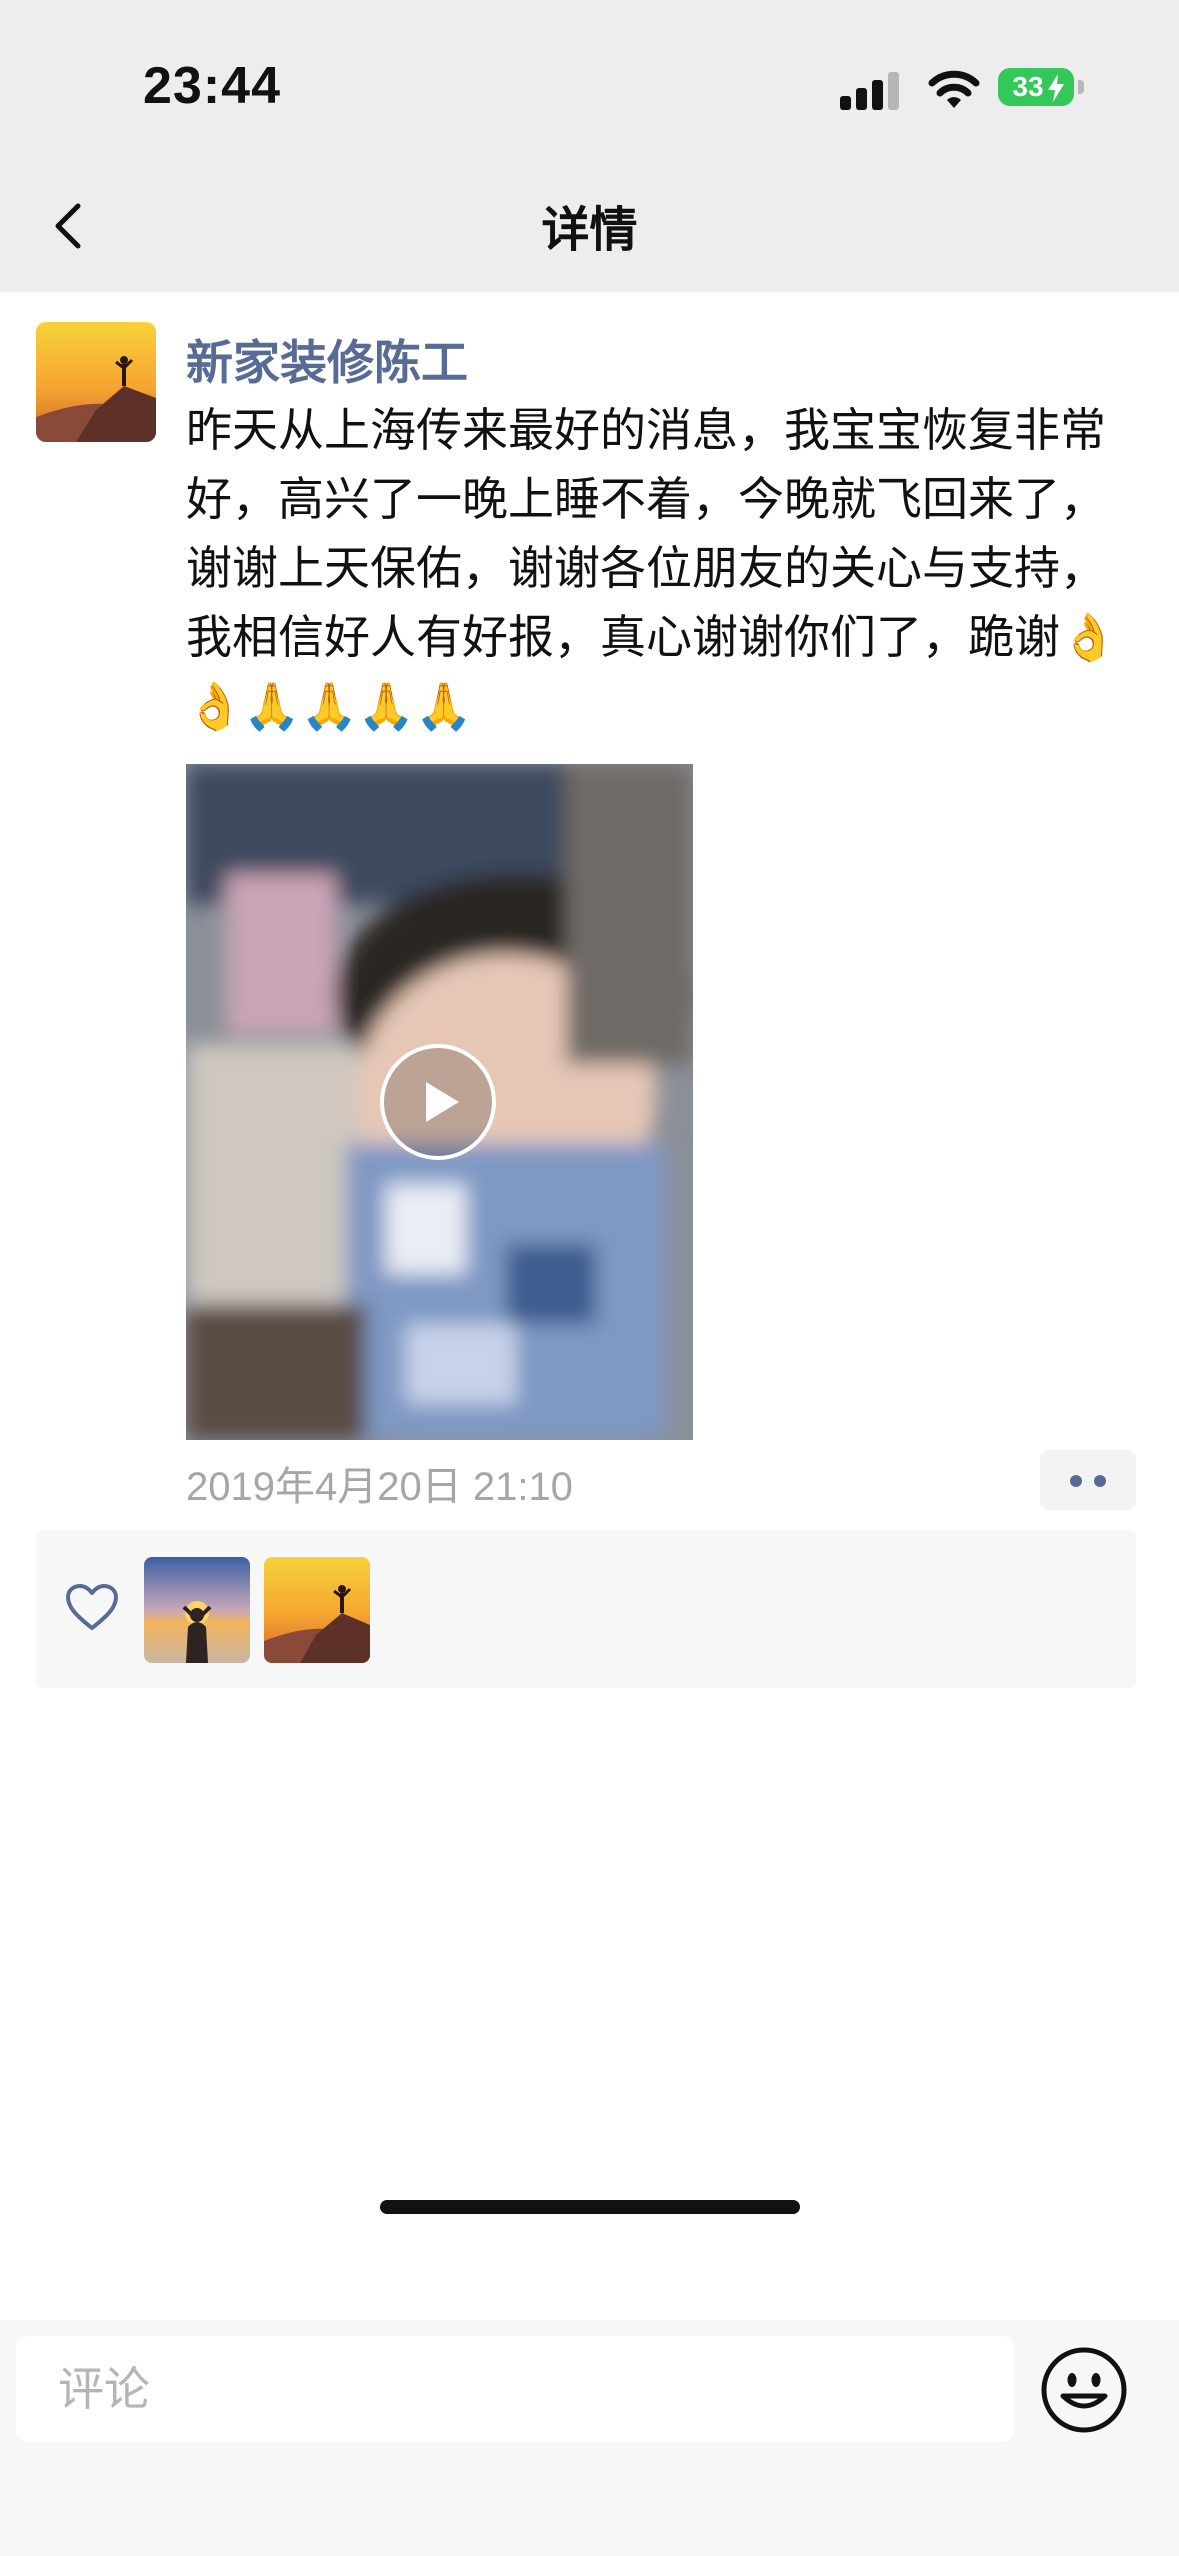 The width and height of the screenshot is (1179, 2556). I want to click on play-button, so click(438, 1102).